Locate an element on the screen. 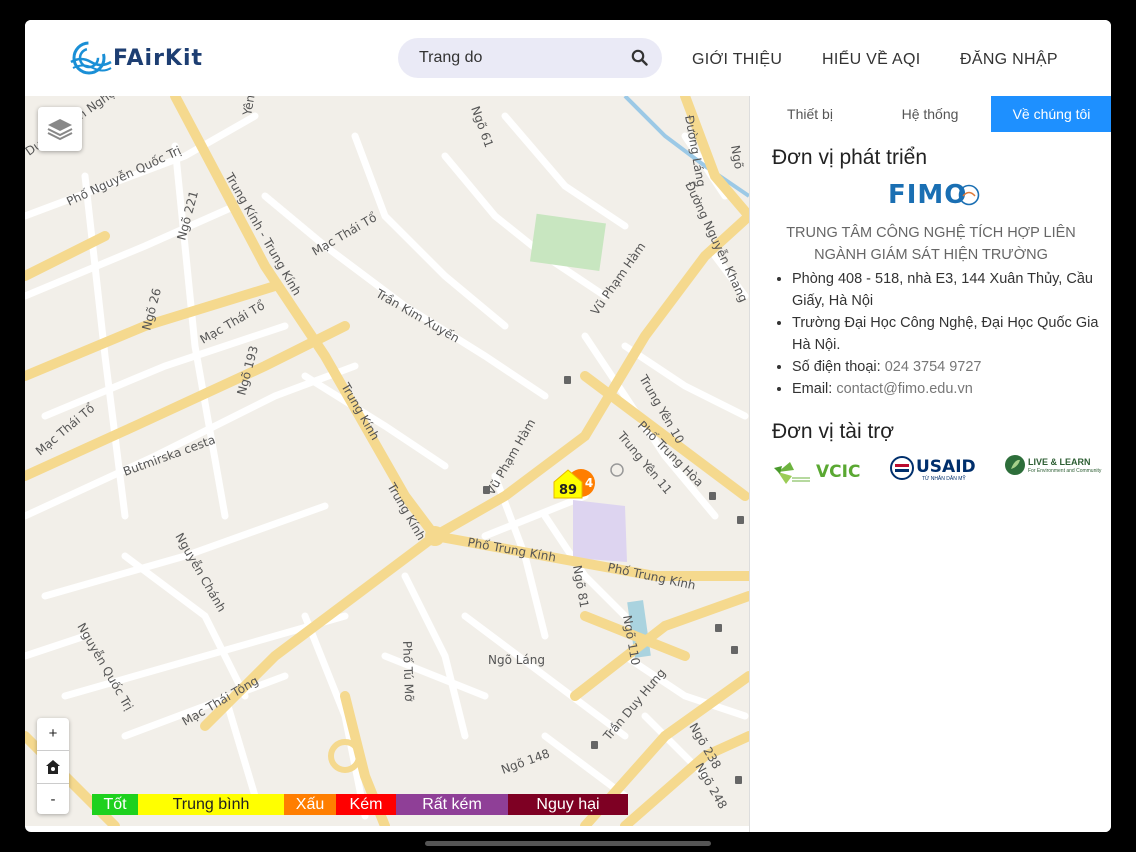  nav-aqi: HIỂU VỀ AQI is located at coordinates (871, 60).